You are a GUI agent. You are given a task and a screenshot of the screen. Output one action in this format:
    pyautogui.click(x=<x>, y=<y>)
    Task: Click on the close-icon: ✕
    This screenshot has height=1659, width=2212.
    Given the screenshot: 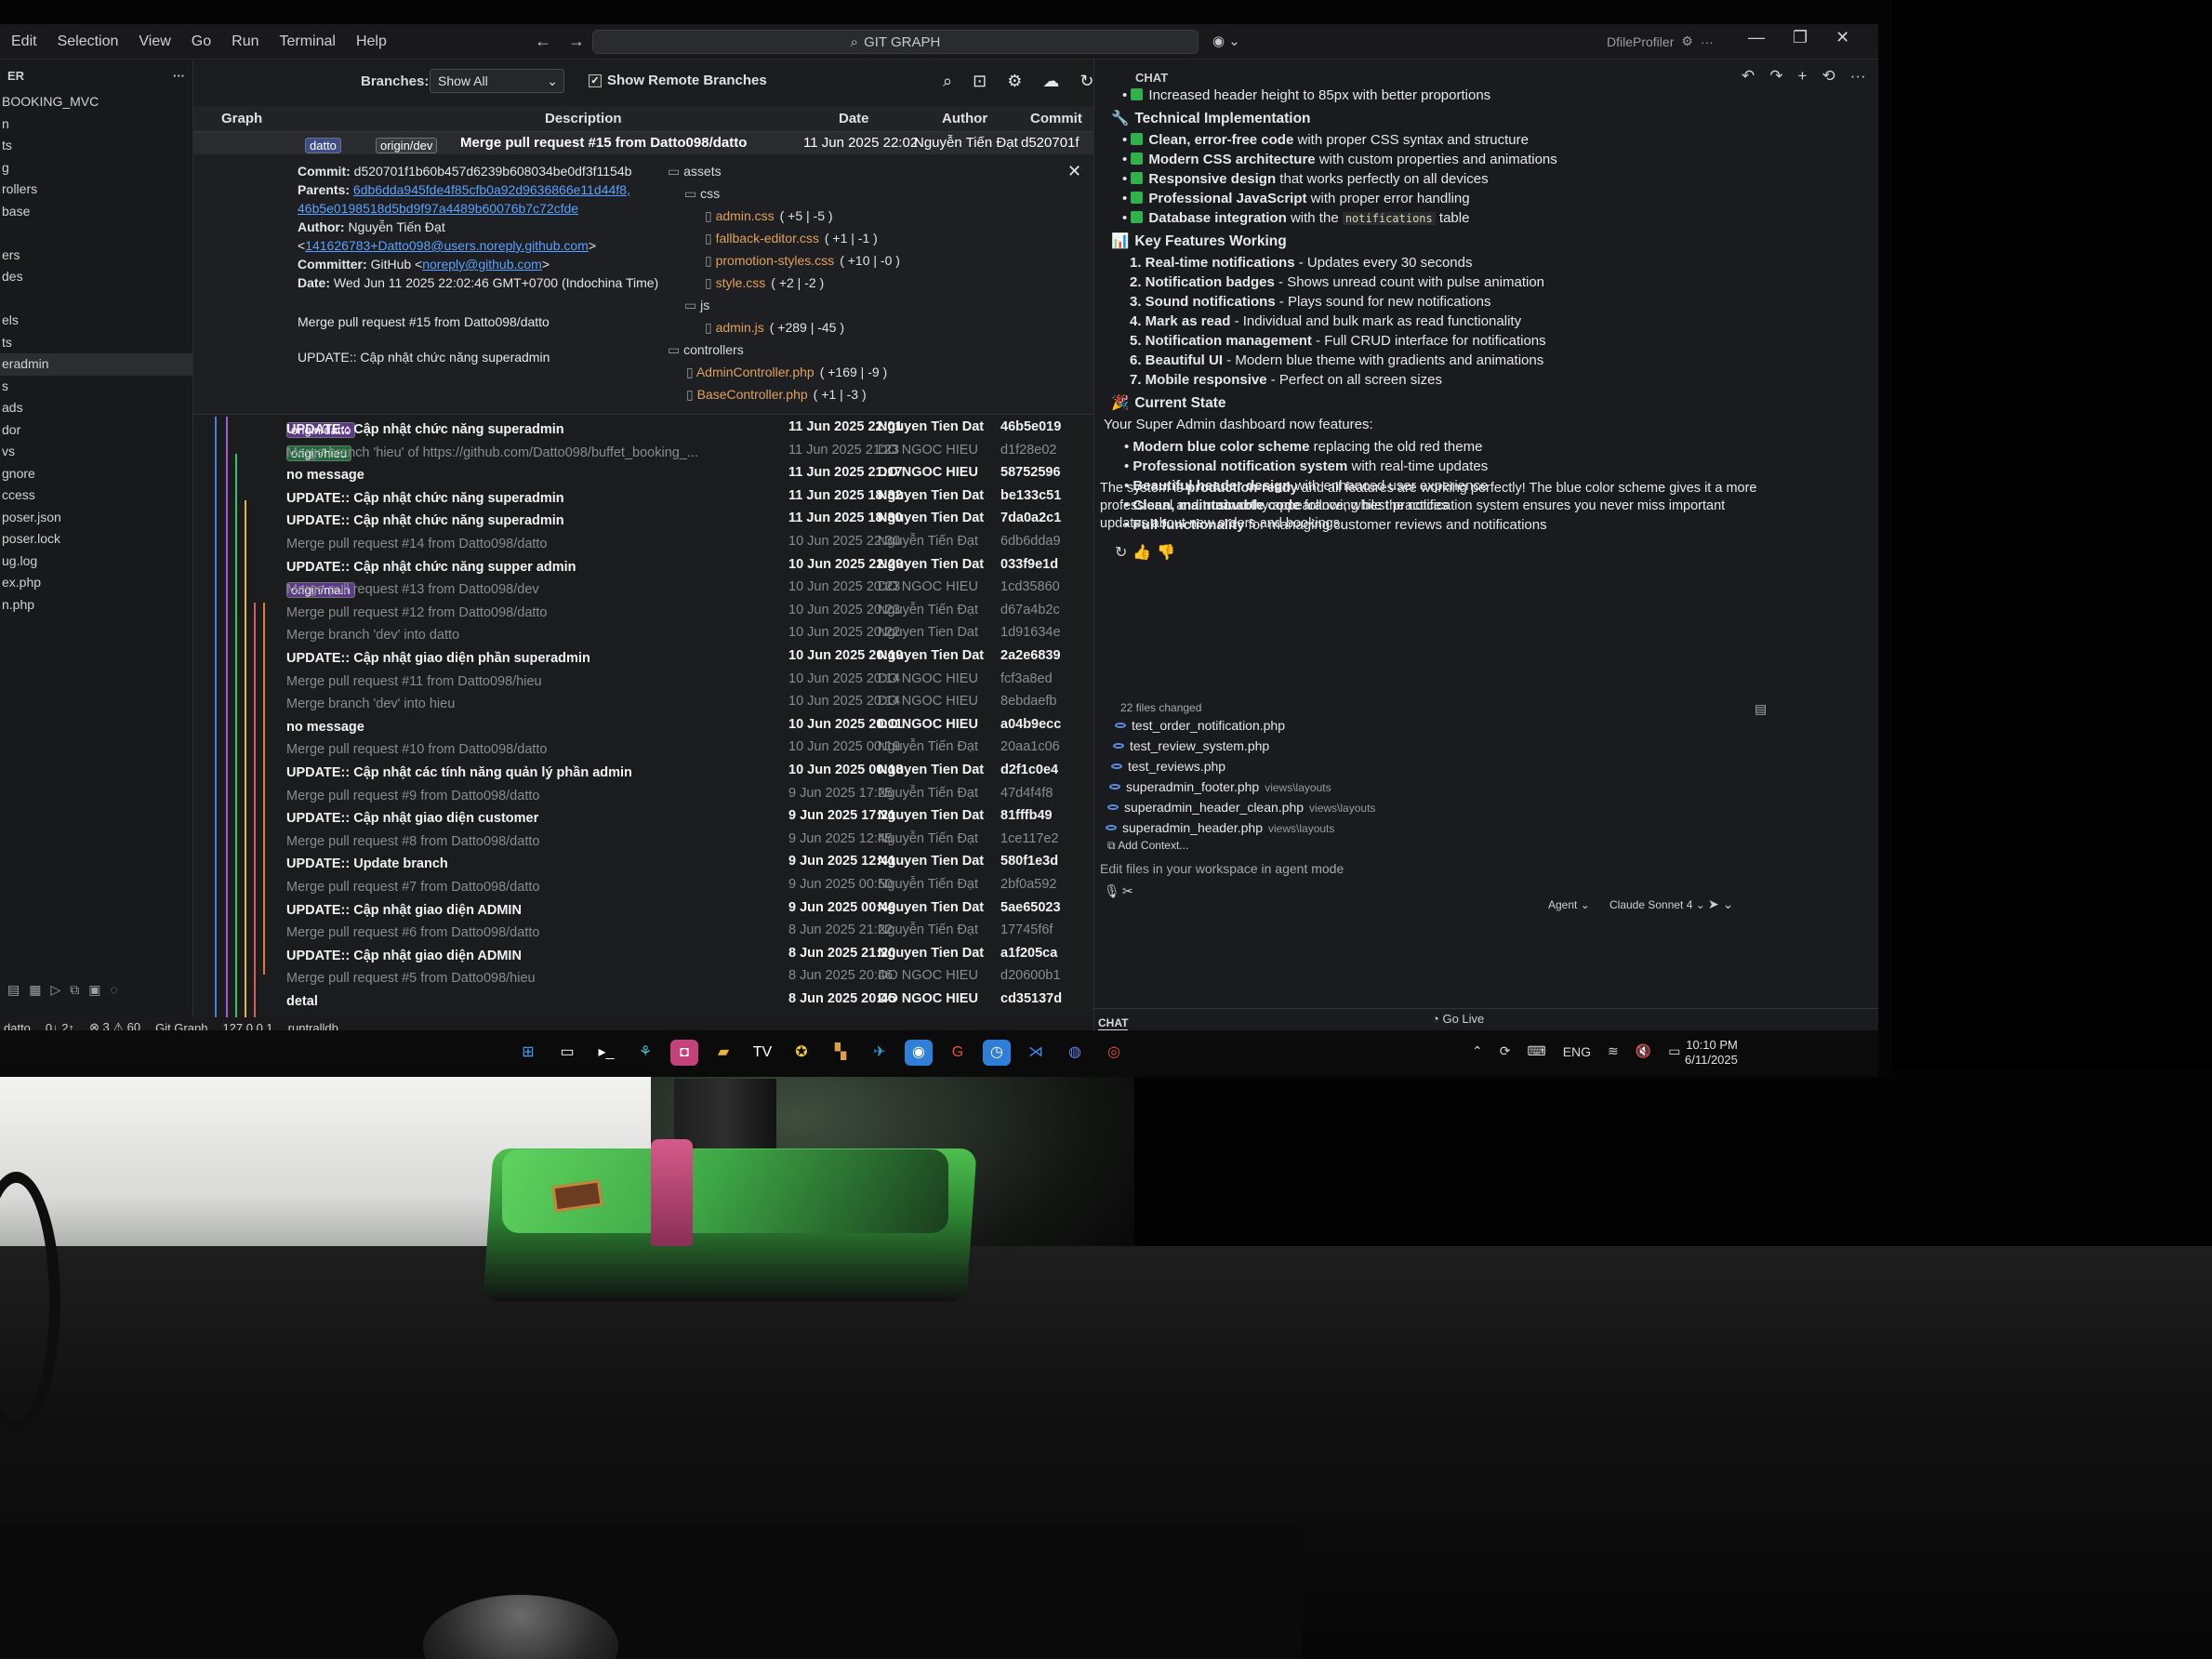 What is the action you would take?
    pyautogui.click(x=1842, y=38)
    